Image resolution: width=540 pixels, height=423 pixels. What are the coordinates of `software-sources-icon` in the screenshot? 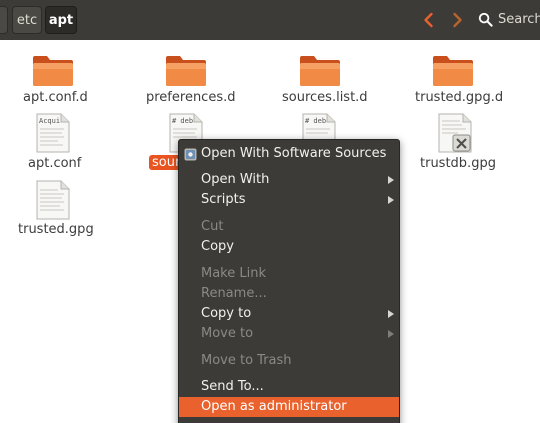 It's located at (190, 154).